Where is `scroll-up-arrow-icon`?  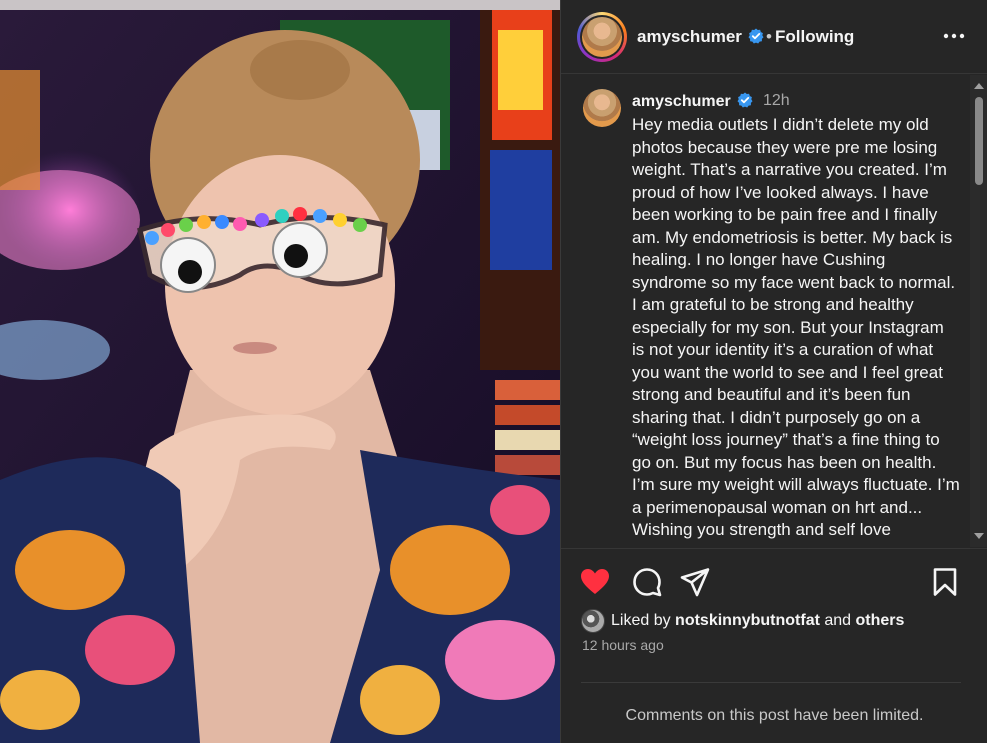 scroll-up-arrow-icon is located at coordinates (979, 86).